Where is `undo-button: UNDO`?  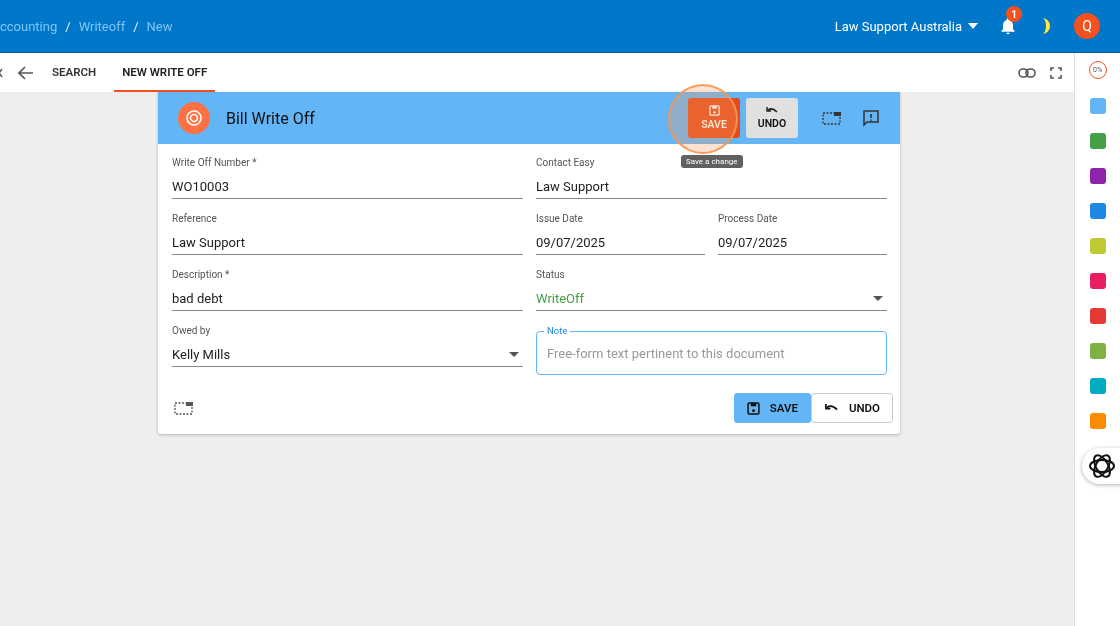 undo-button: UNDO is located at coordinates (851, 408).